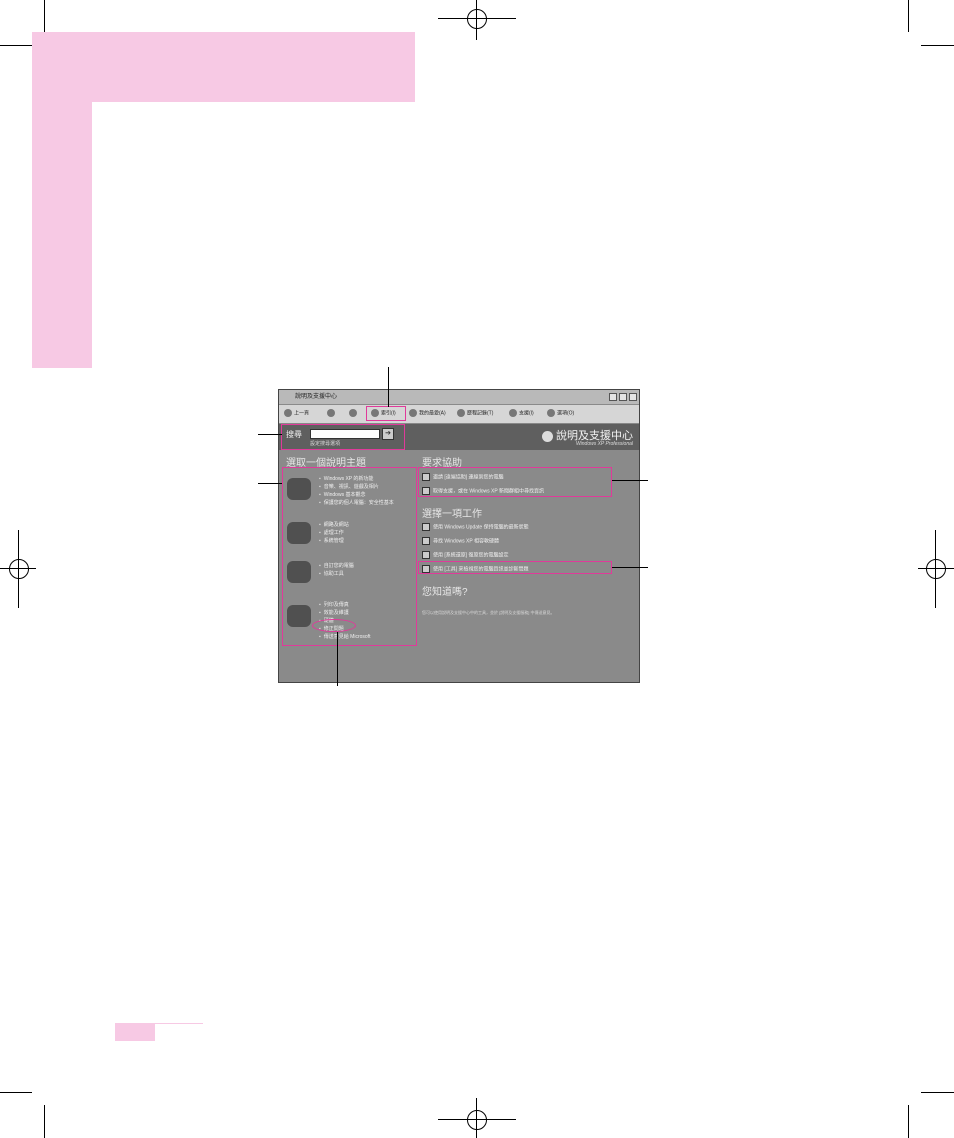  Describe the element at coordinates (459, 397) in the screenshot. I see `window-titlebar: 說明及支援中心` at that location.